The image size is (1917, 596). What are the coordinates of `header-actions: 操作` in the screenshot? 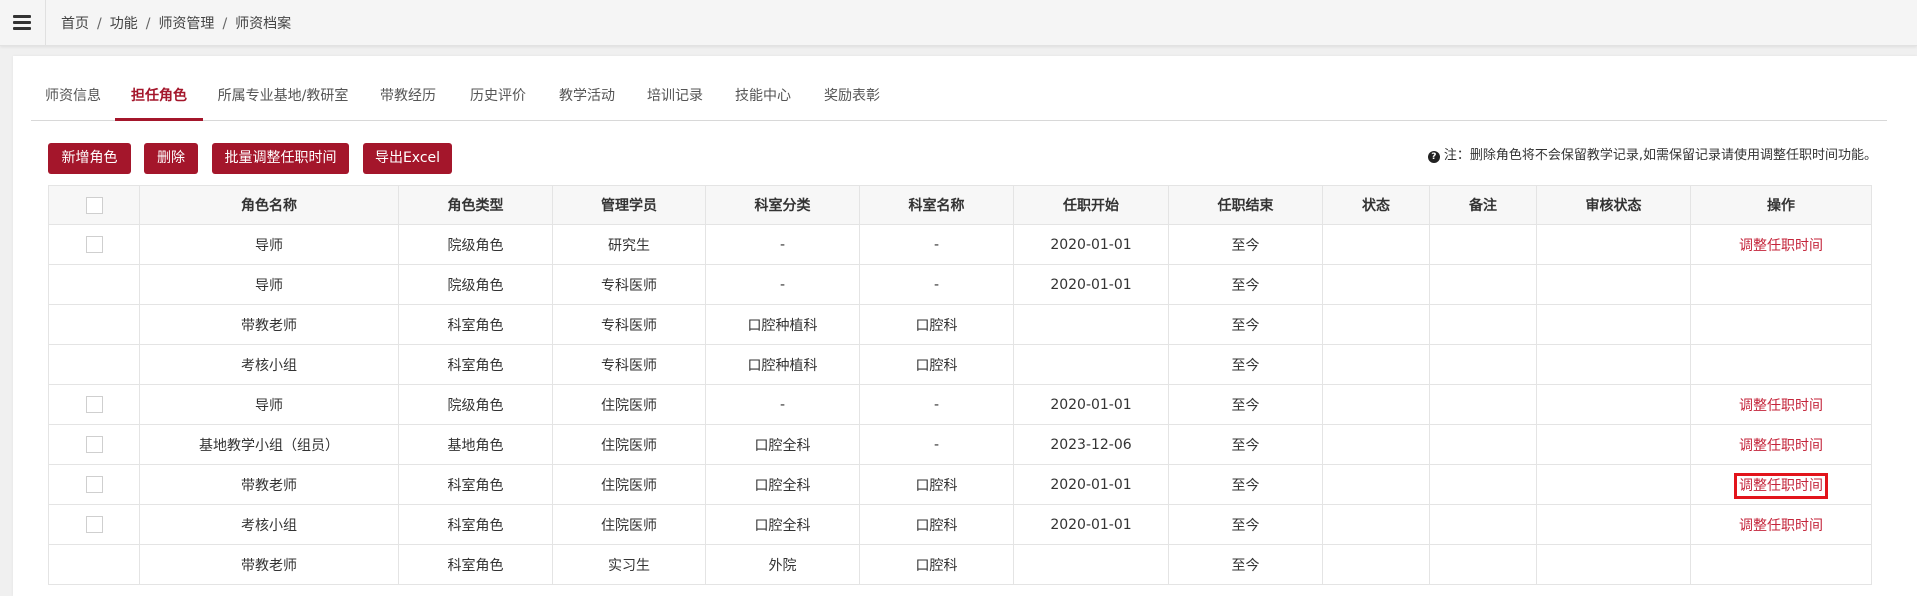 It's located at (1781, 205).